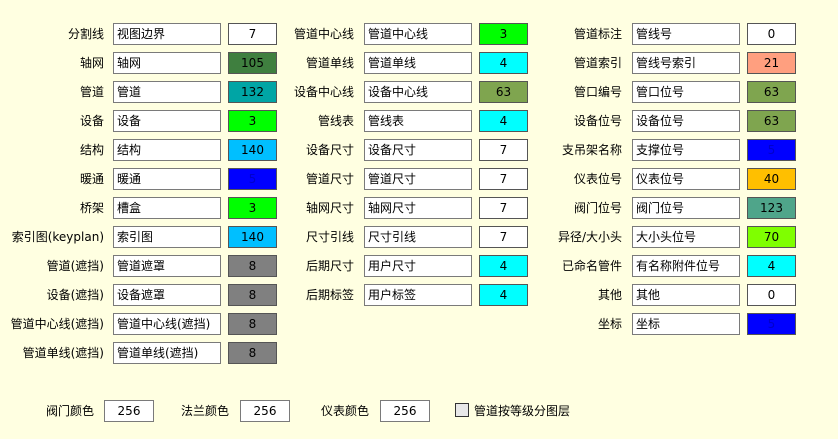 Image resolution: width=838 pixels, height=439 pixels. Describe the element at coordinates (419, 92) in the screenshot. I see `settings-row: 管口编号 管口位号 63` at that location.